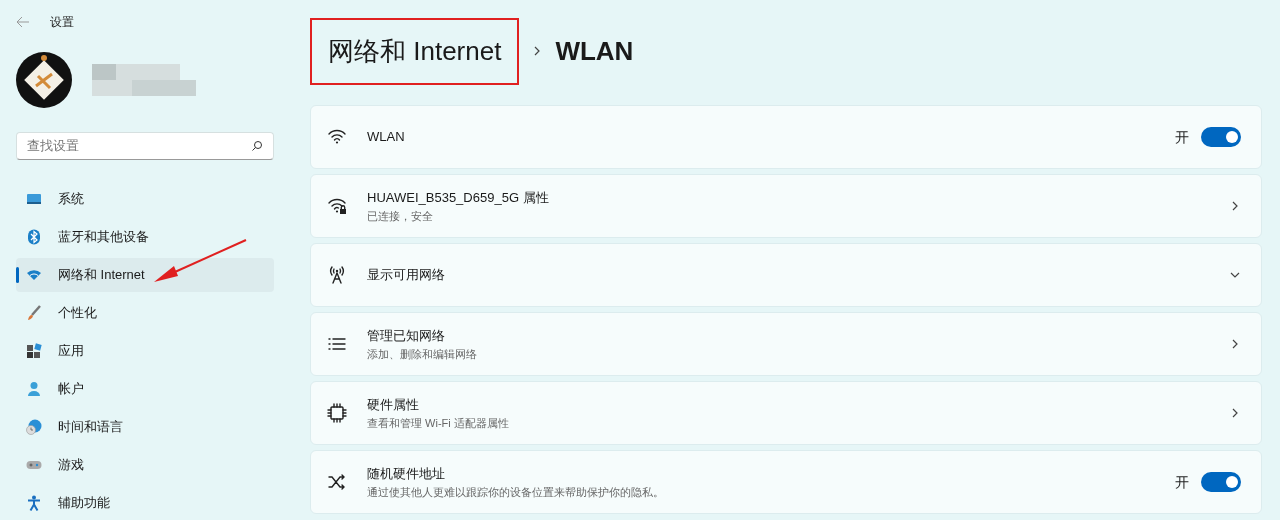 The image size is (1280, 520). Describe the element at coordinates (34, 389) in the screenshot. I see `person-icon` at that location.